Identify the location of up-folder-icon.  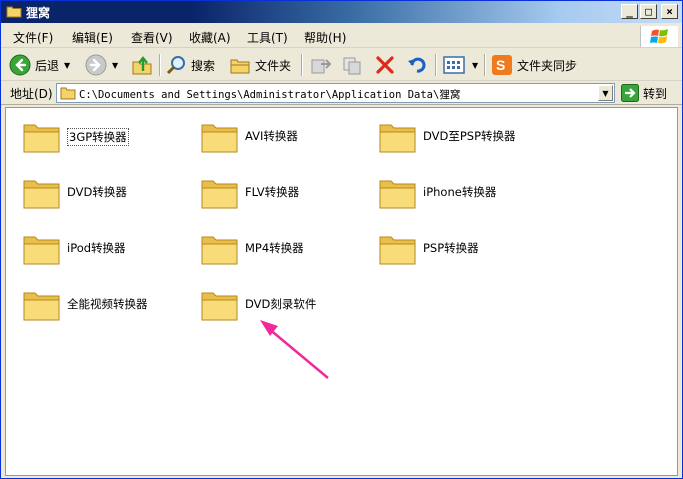
(142, 65).